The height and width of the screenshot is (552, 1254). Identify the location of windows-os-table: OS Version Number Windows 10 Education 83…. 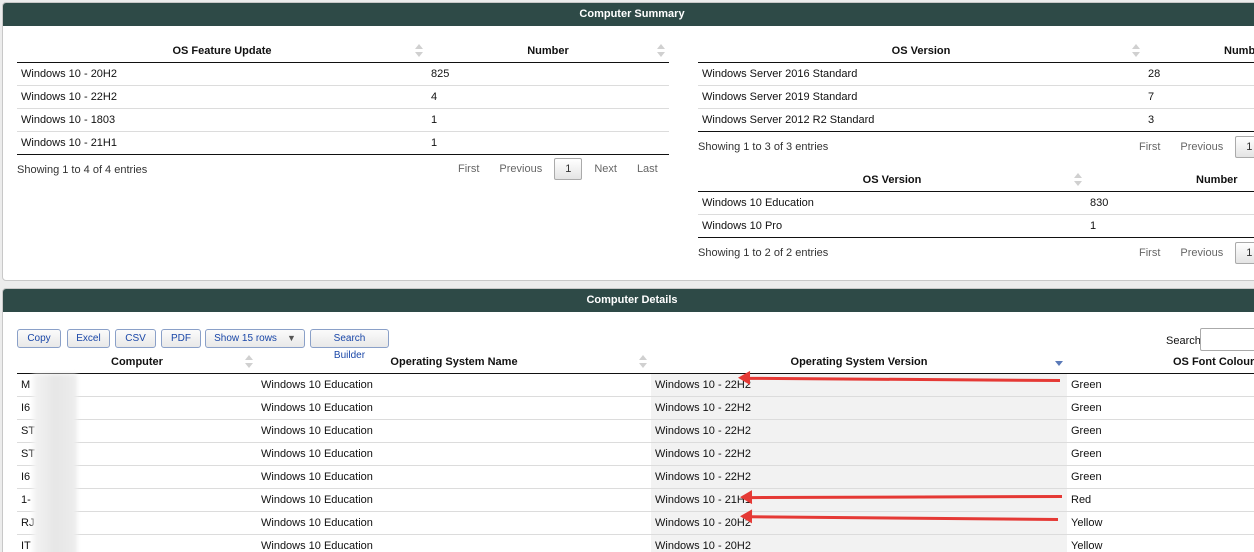
(976, 203).